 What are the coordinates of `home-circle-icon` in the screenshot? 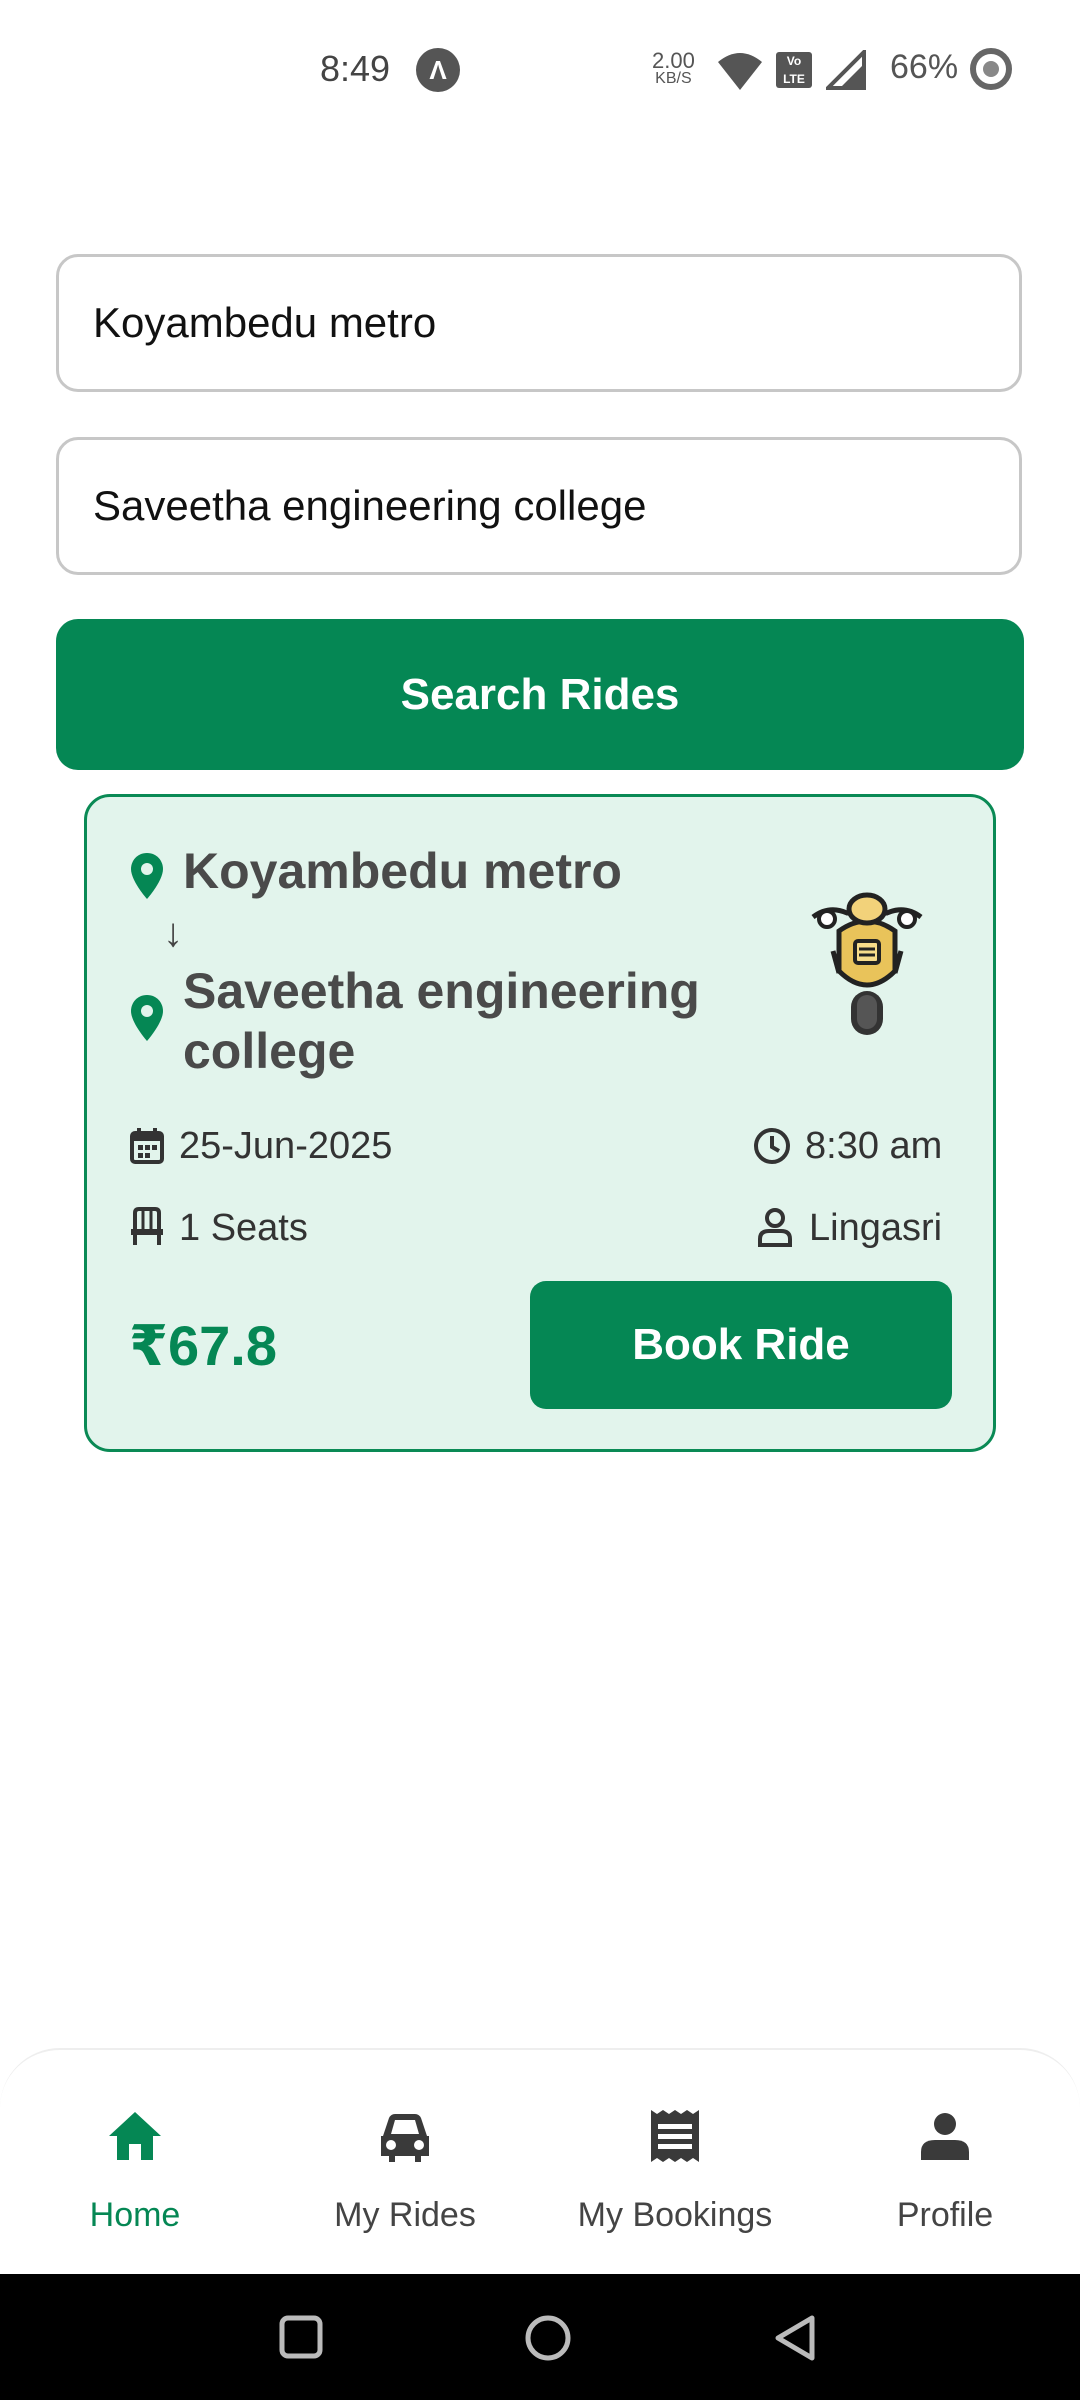 It's located at (548, 2338).